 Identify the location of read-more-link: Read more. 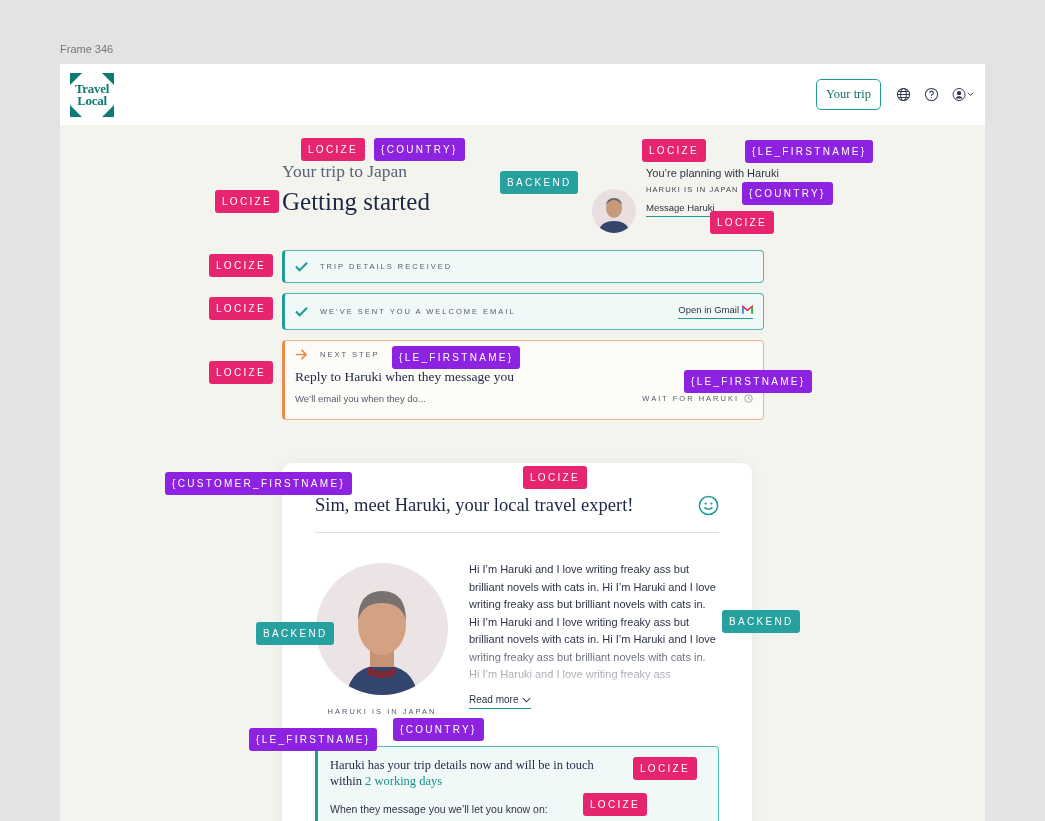
(500, 701).